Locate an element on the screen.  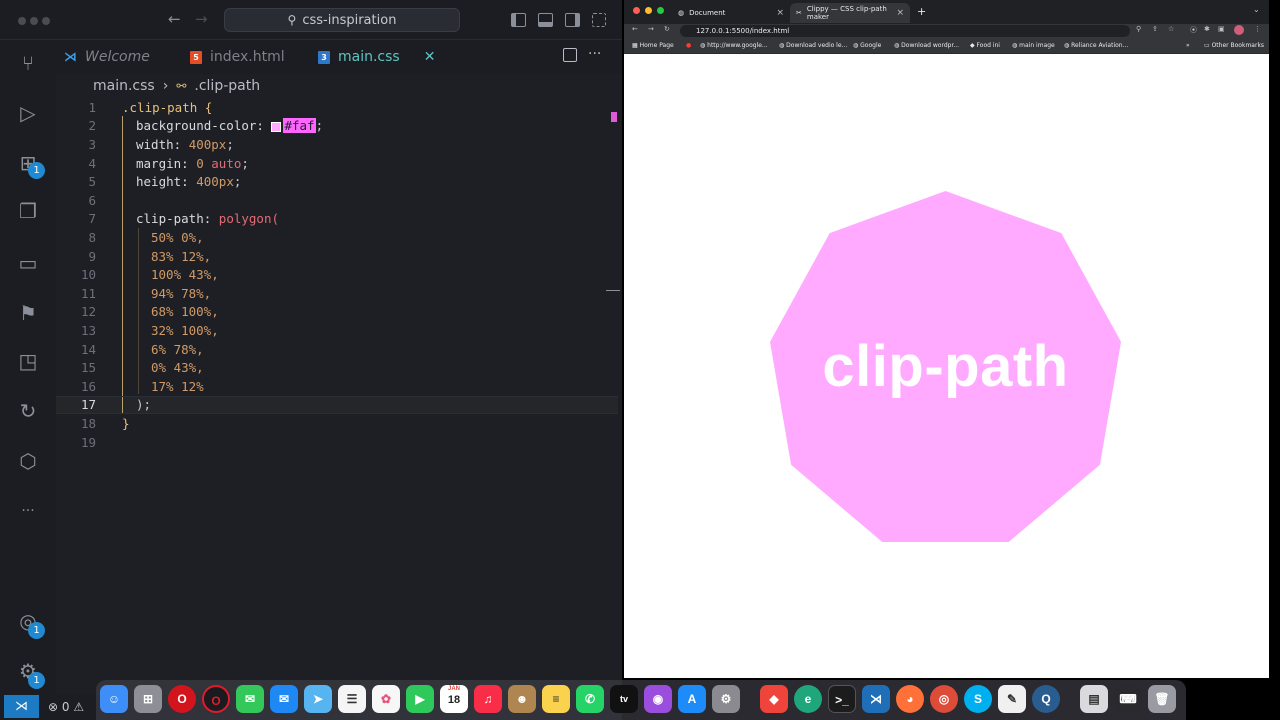
profile-avatar is located at coordinates (1239, 30).